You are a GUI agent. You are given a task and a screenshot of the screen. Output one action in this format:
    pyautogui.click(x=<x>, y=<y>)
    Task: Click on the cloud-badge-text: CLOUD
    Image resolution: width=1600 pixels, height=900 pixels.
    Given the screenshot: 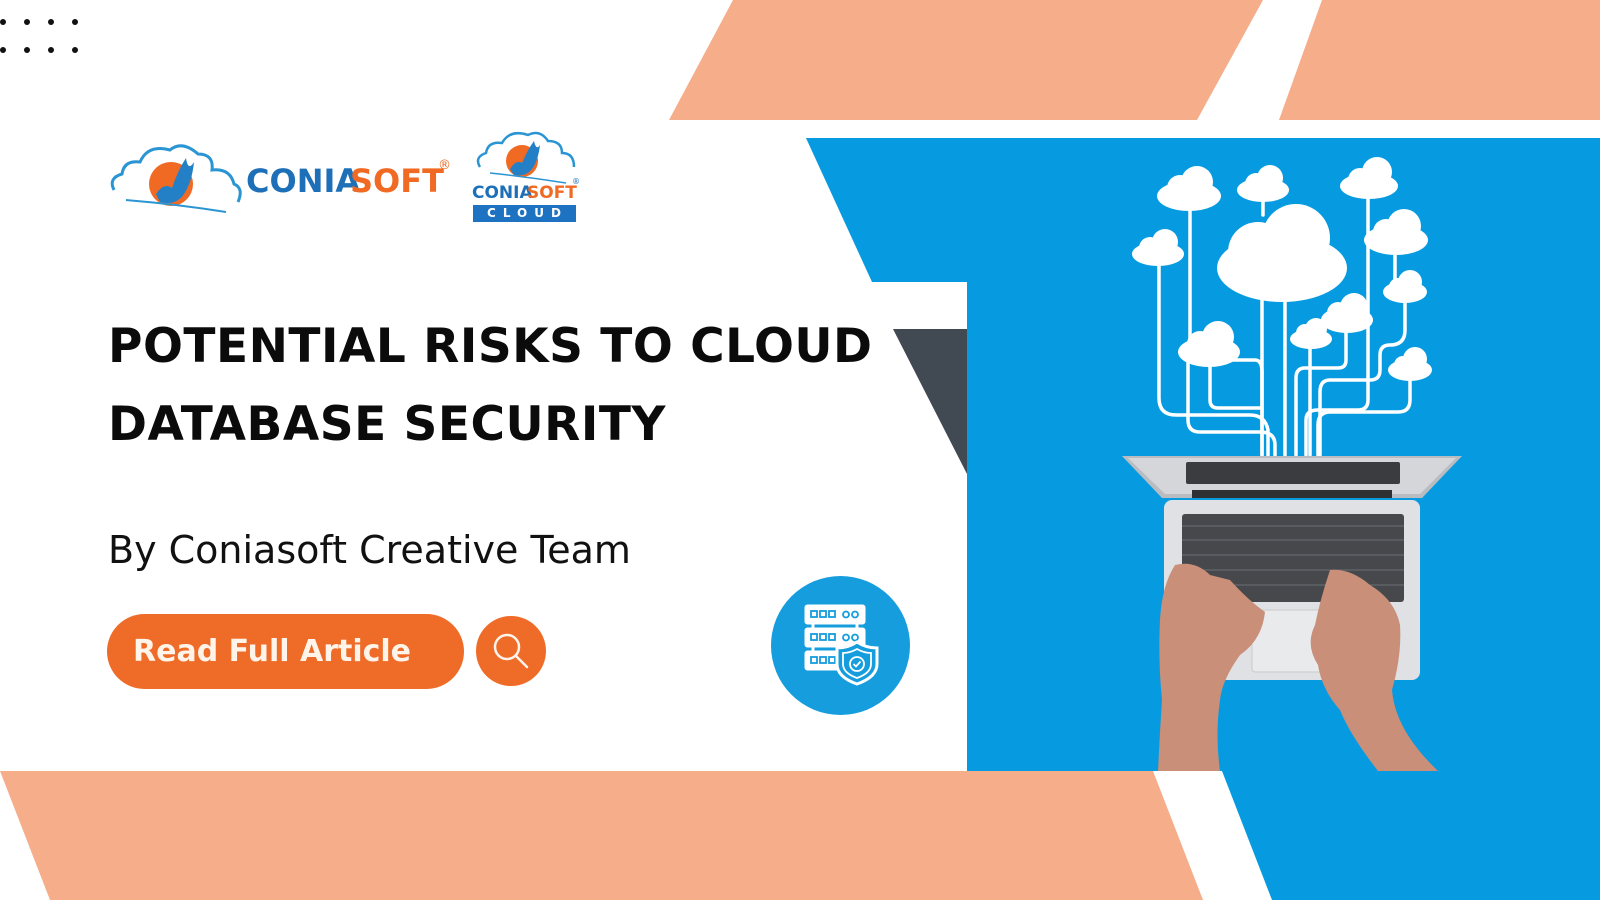 What is the action you would take?
    pyautogui.click(x=527, y=213)
    